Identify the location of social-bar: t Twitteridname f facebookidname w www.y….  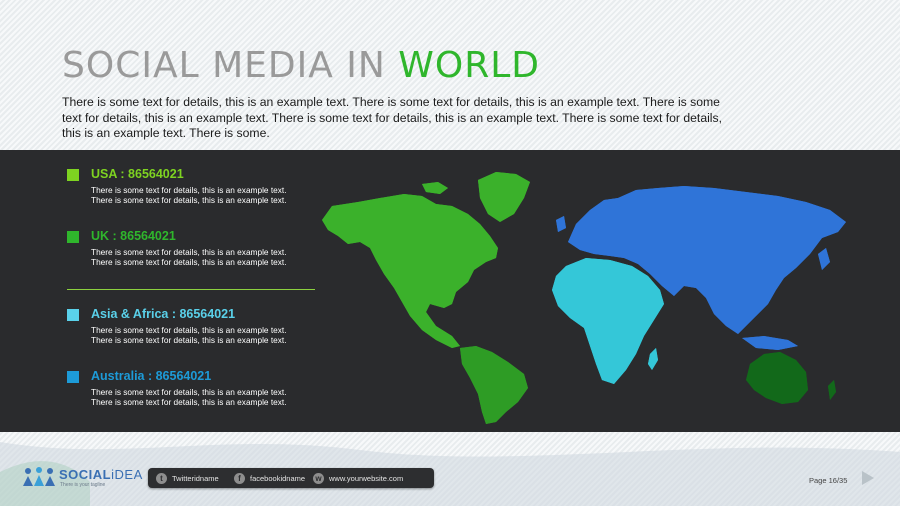
(291, 478).